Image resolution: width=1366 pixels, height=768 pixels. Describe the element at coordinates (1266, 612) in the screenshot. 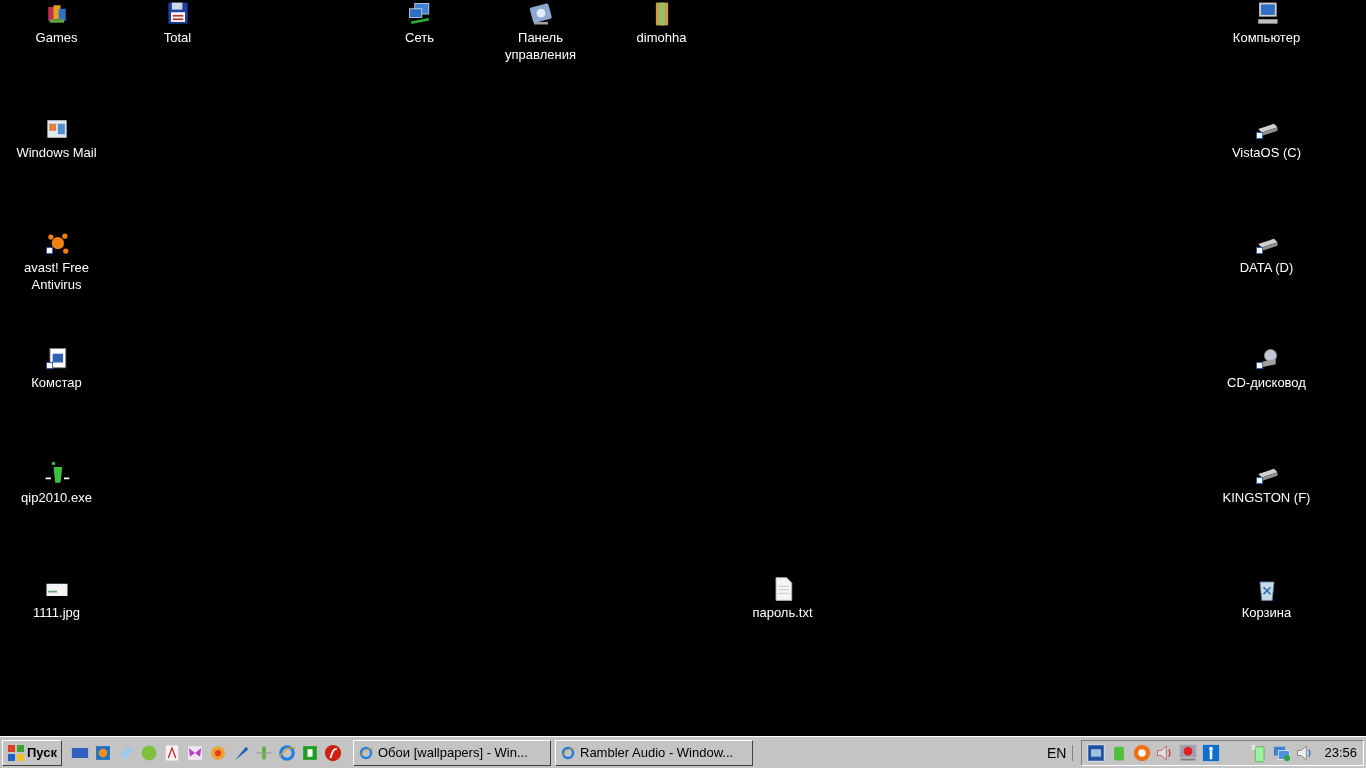

I see `desktop-icon-label: Корзина` at that location.